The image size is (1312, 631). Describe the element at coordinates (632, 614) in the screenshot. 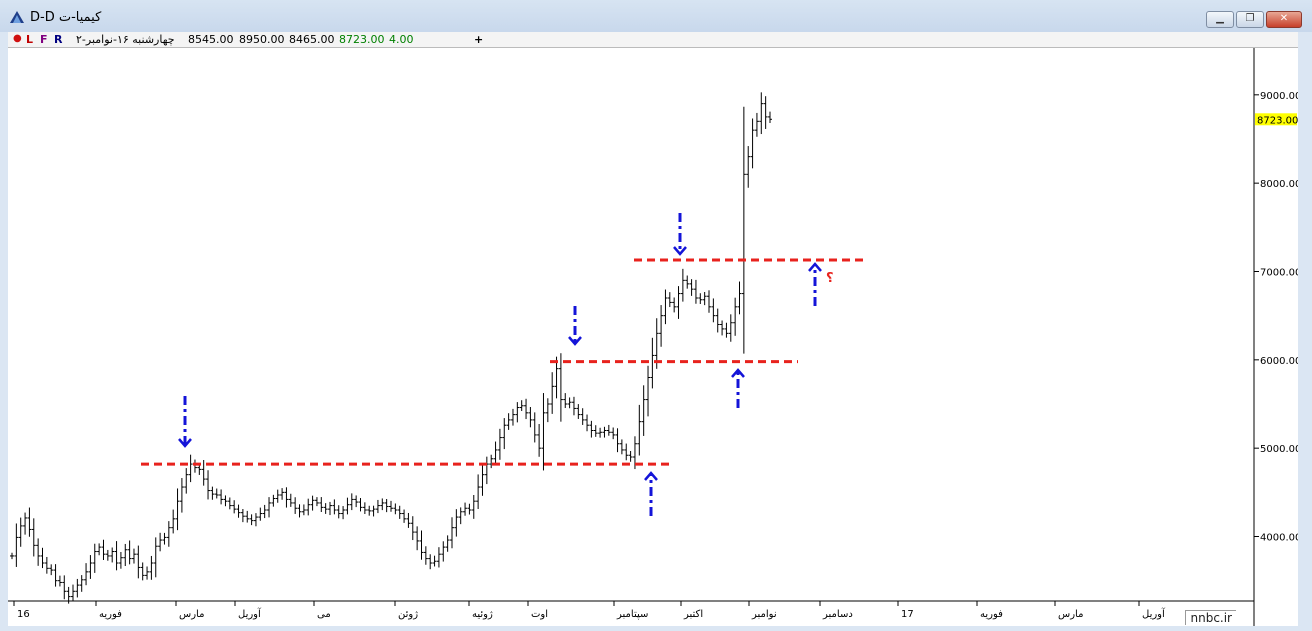

I see `time-tick-label: سپتامبر` at that location.